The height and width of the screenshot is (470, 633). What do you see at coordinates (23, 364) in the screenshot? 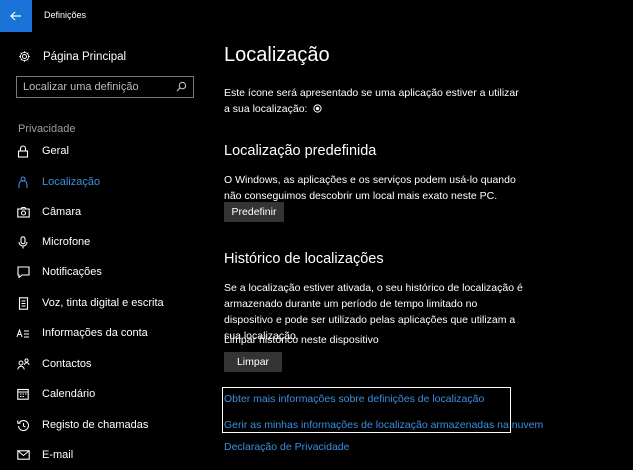
I see `contacts-icon` at bounding box center [23, 364].